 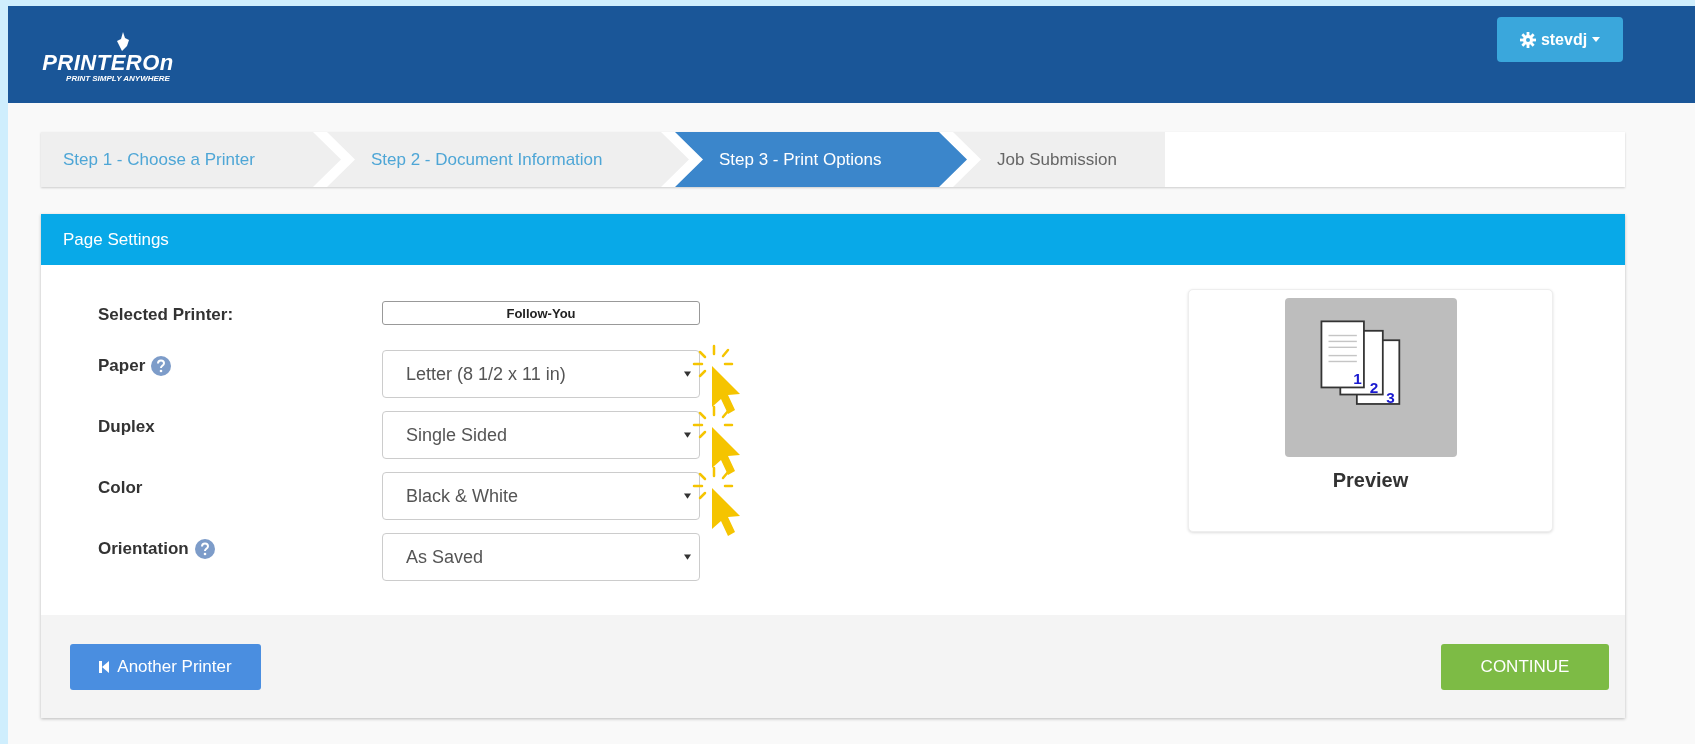 I want to click on another-printer-button: Another Printer, so click(x=165, y=666).